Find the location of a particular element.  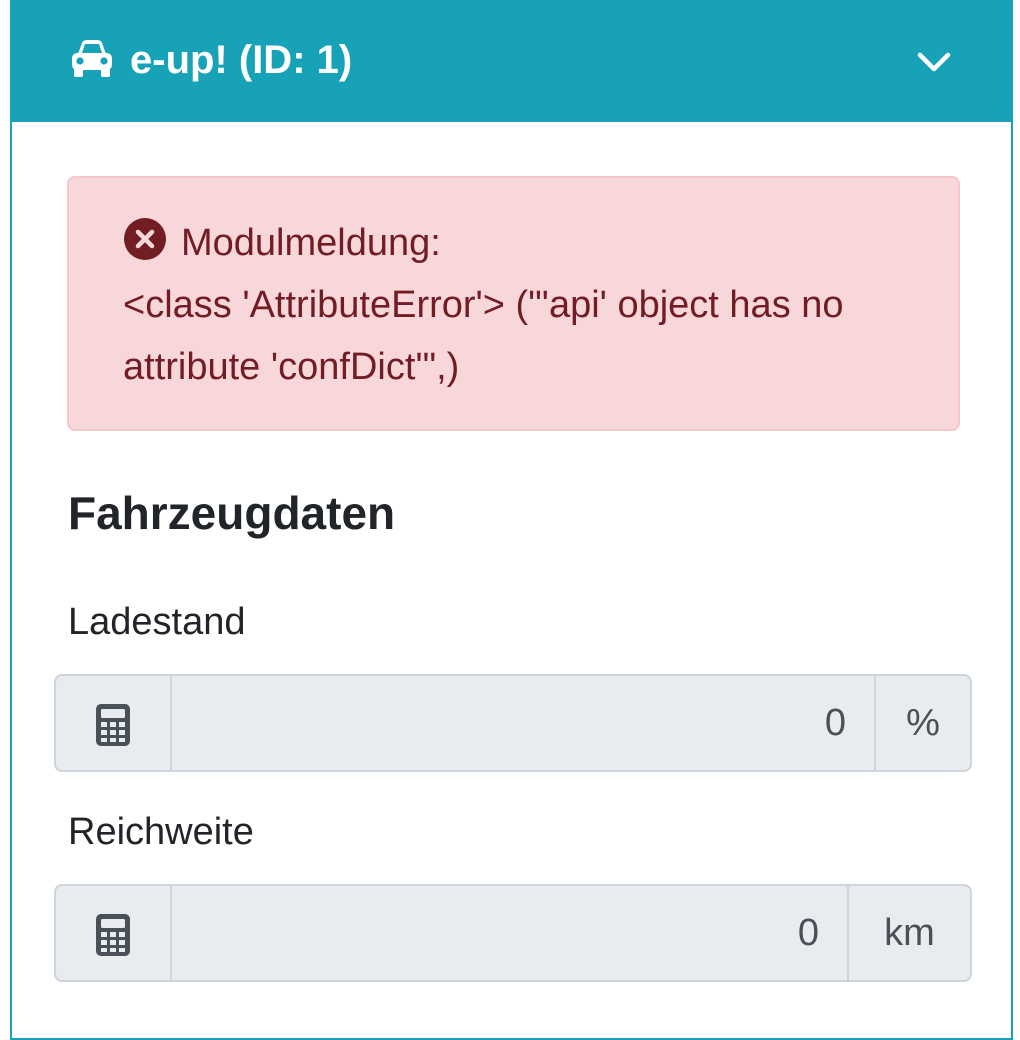

error-circle-icon is located at coordinates (145, 239).